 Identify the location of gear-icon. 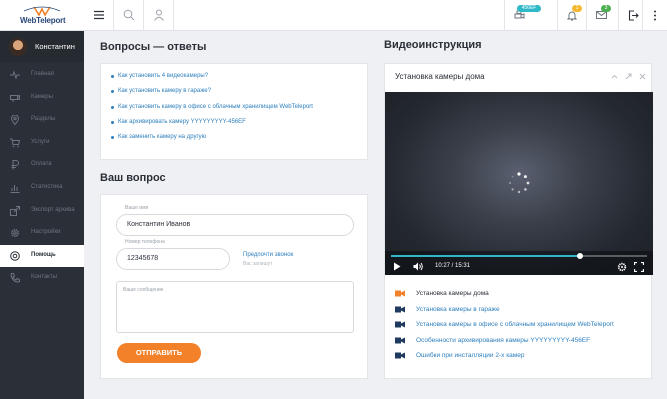
(15, 233).